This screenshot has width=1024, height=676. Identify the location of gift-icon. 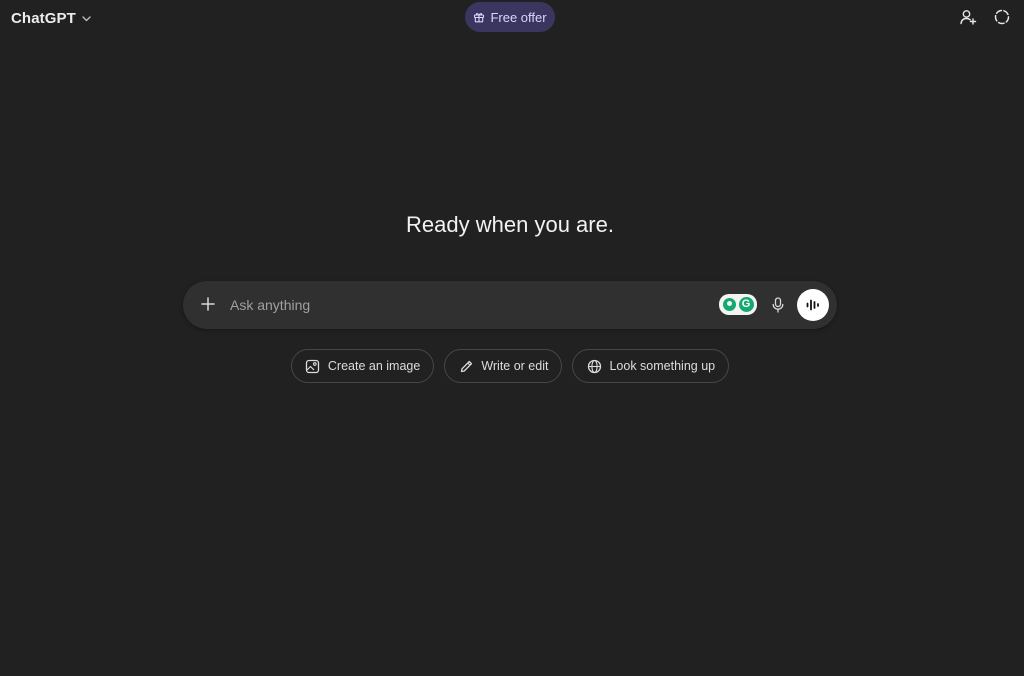
(479, 17).